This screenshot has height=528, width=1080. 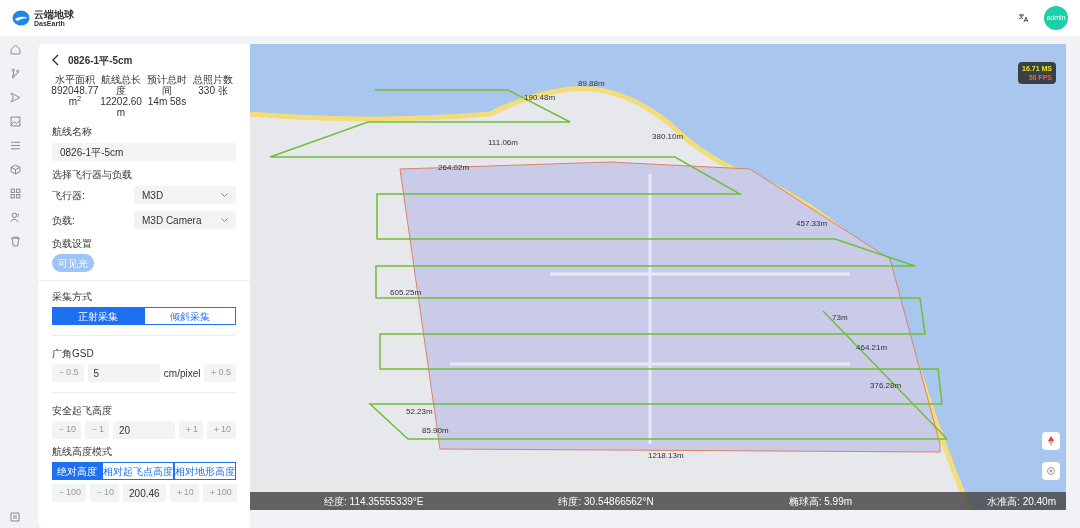 I want to click on distance-label: 85.90m, so click(x=435, y=431).